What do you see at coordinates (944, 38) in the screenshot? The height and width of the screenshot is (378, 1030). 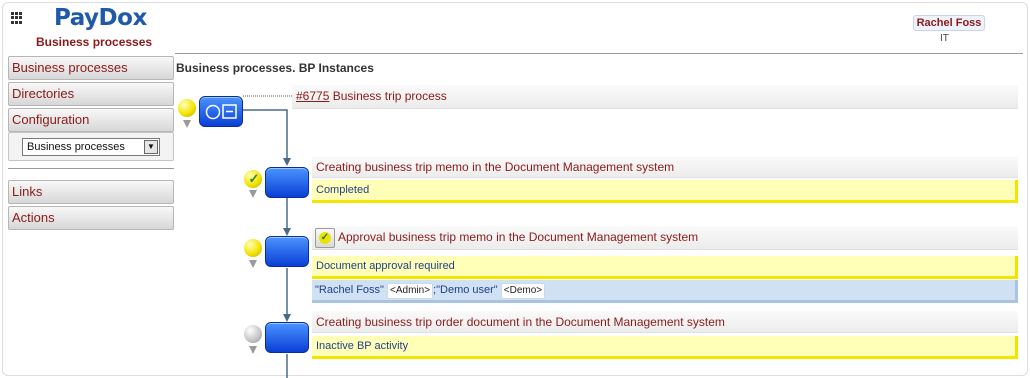 I see `user-department: IT` at bounding box center [944, 38].